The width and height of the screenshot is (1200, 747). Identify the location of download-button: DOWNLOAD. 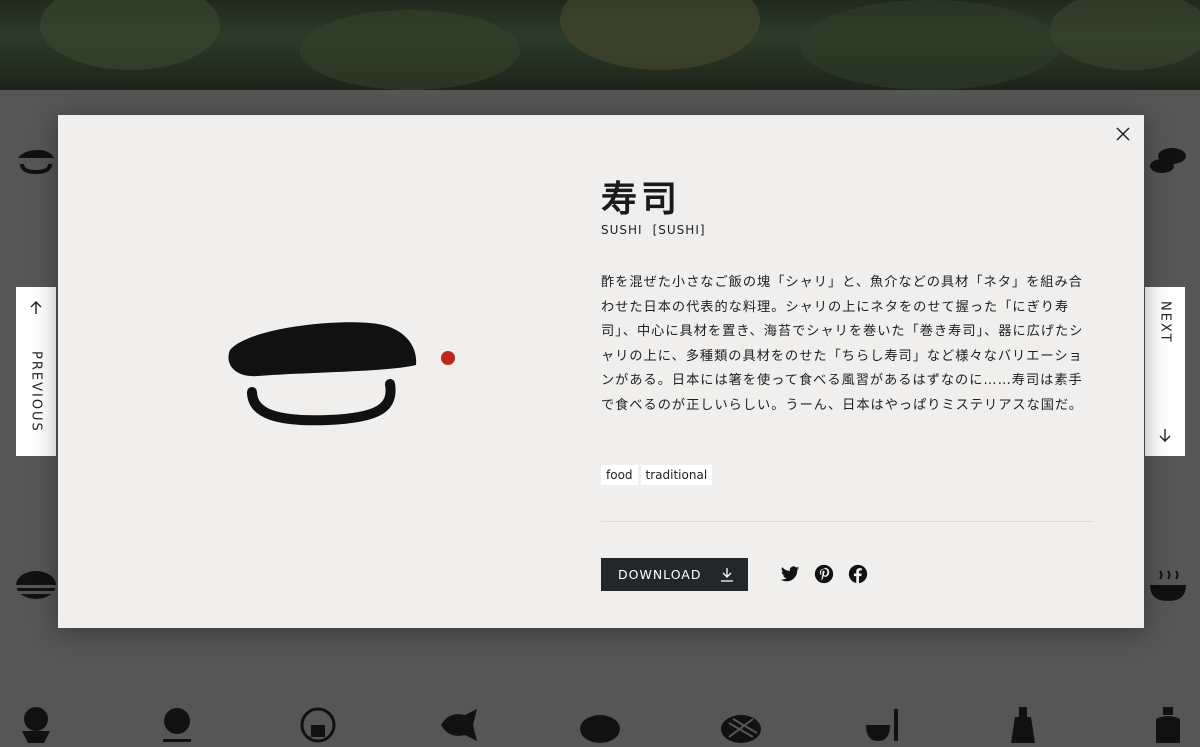
(674, 574).